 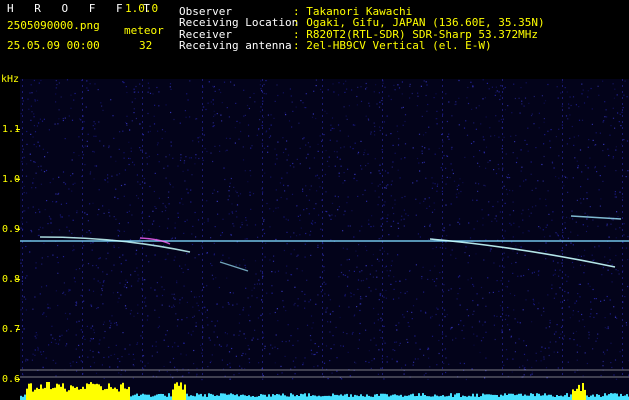 What do you see at coordinates (10, 329) in the screenshot?
I see `y-tick-label: 0.7` at bounding box center [10, 329].